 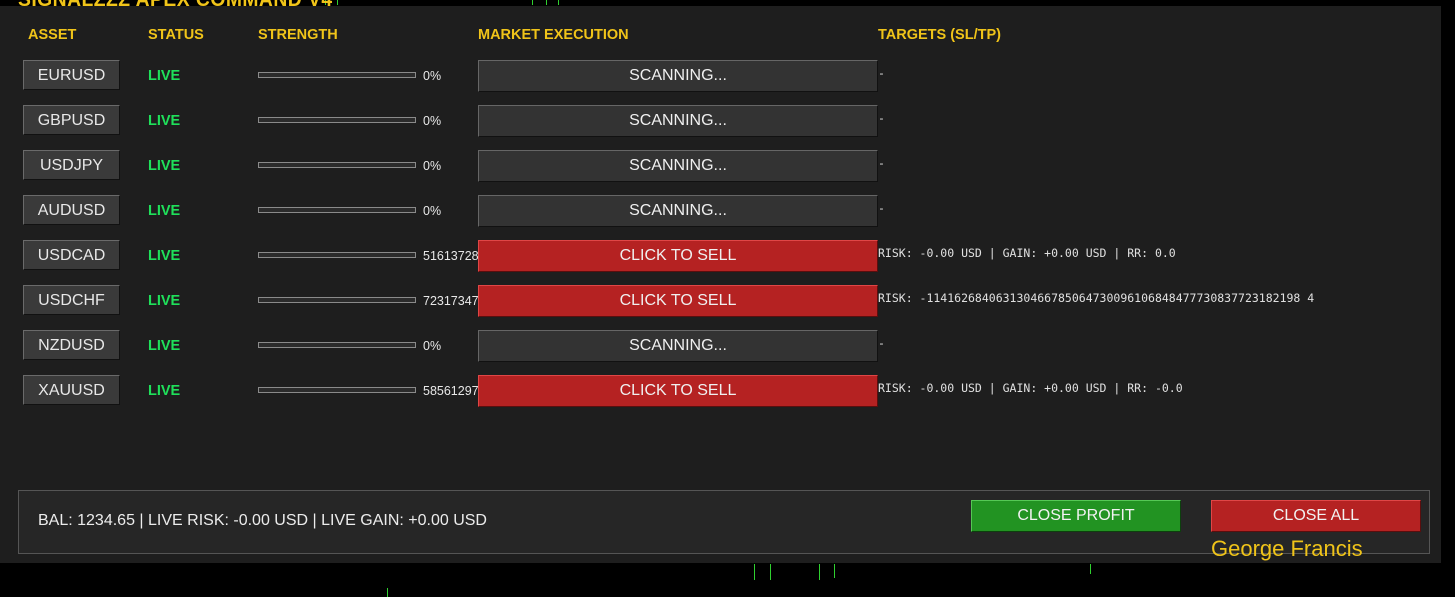 What do you see at coordinates (450, 301) in the screenshot?
I see `strength-value: 72317347` at bounding box center [450, 301].